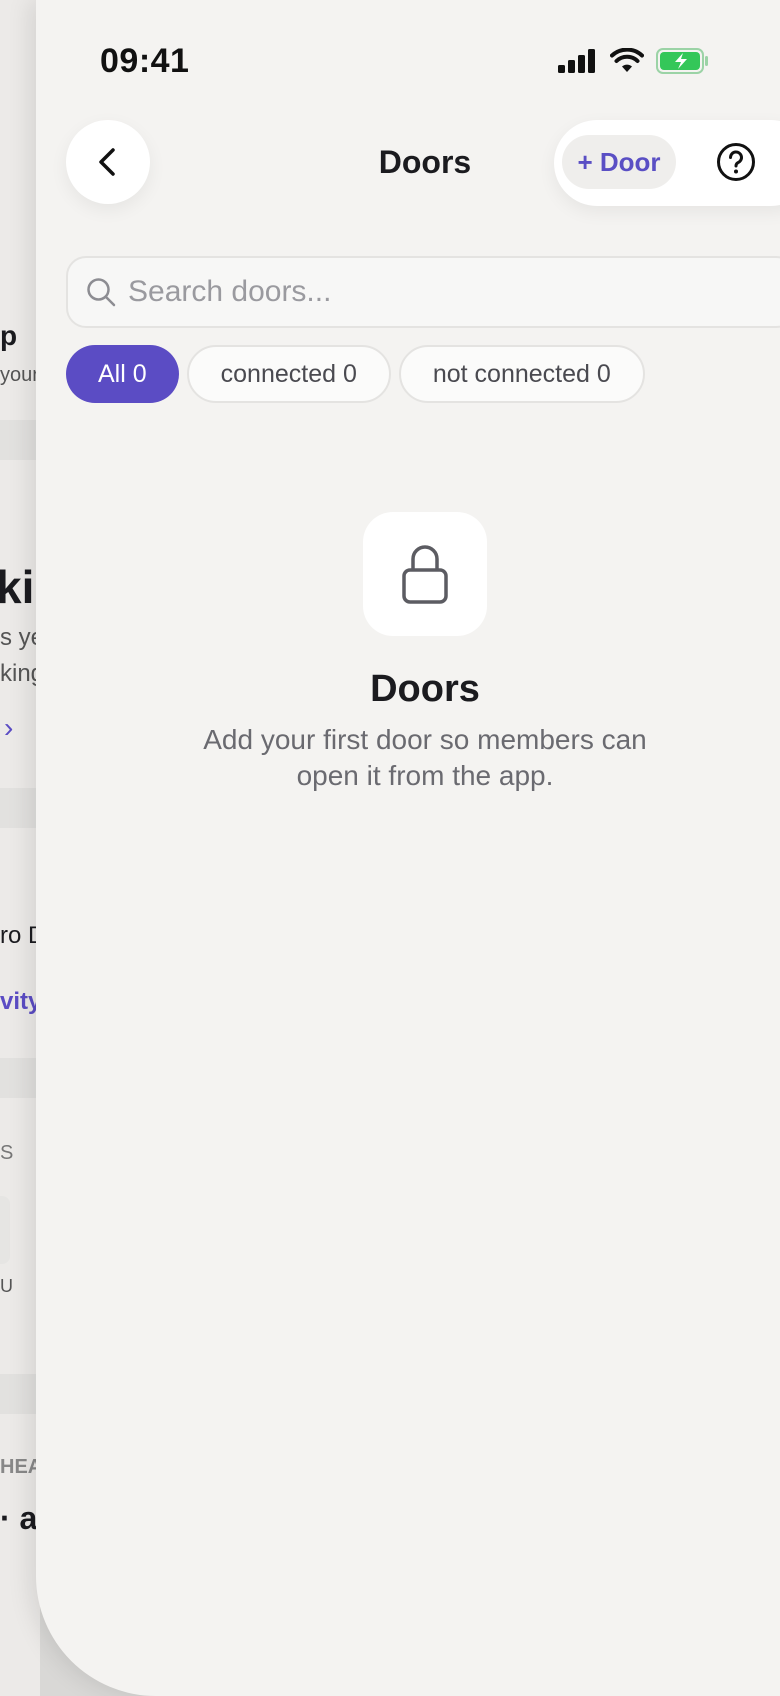  What do you see at coordinates (101, 292) in the screenshot?
I see `search-icon` at bounding box center [101, 292].